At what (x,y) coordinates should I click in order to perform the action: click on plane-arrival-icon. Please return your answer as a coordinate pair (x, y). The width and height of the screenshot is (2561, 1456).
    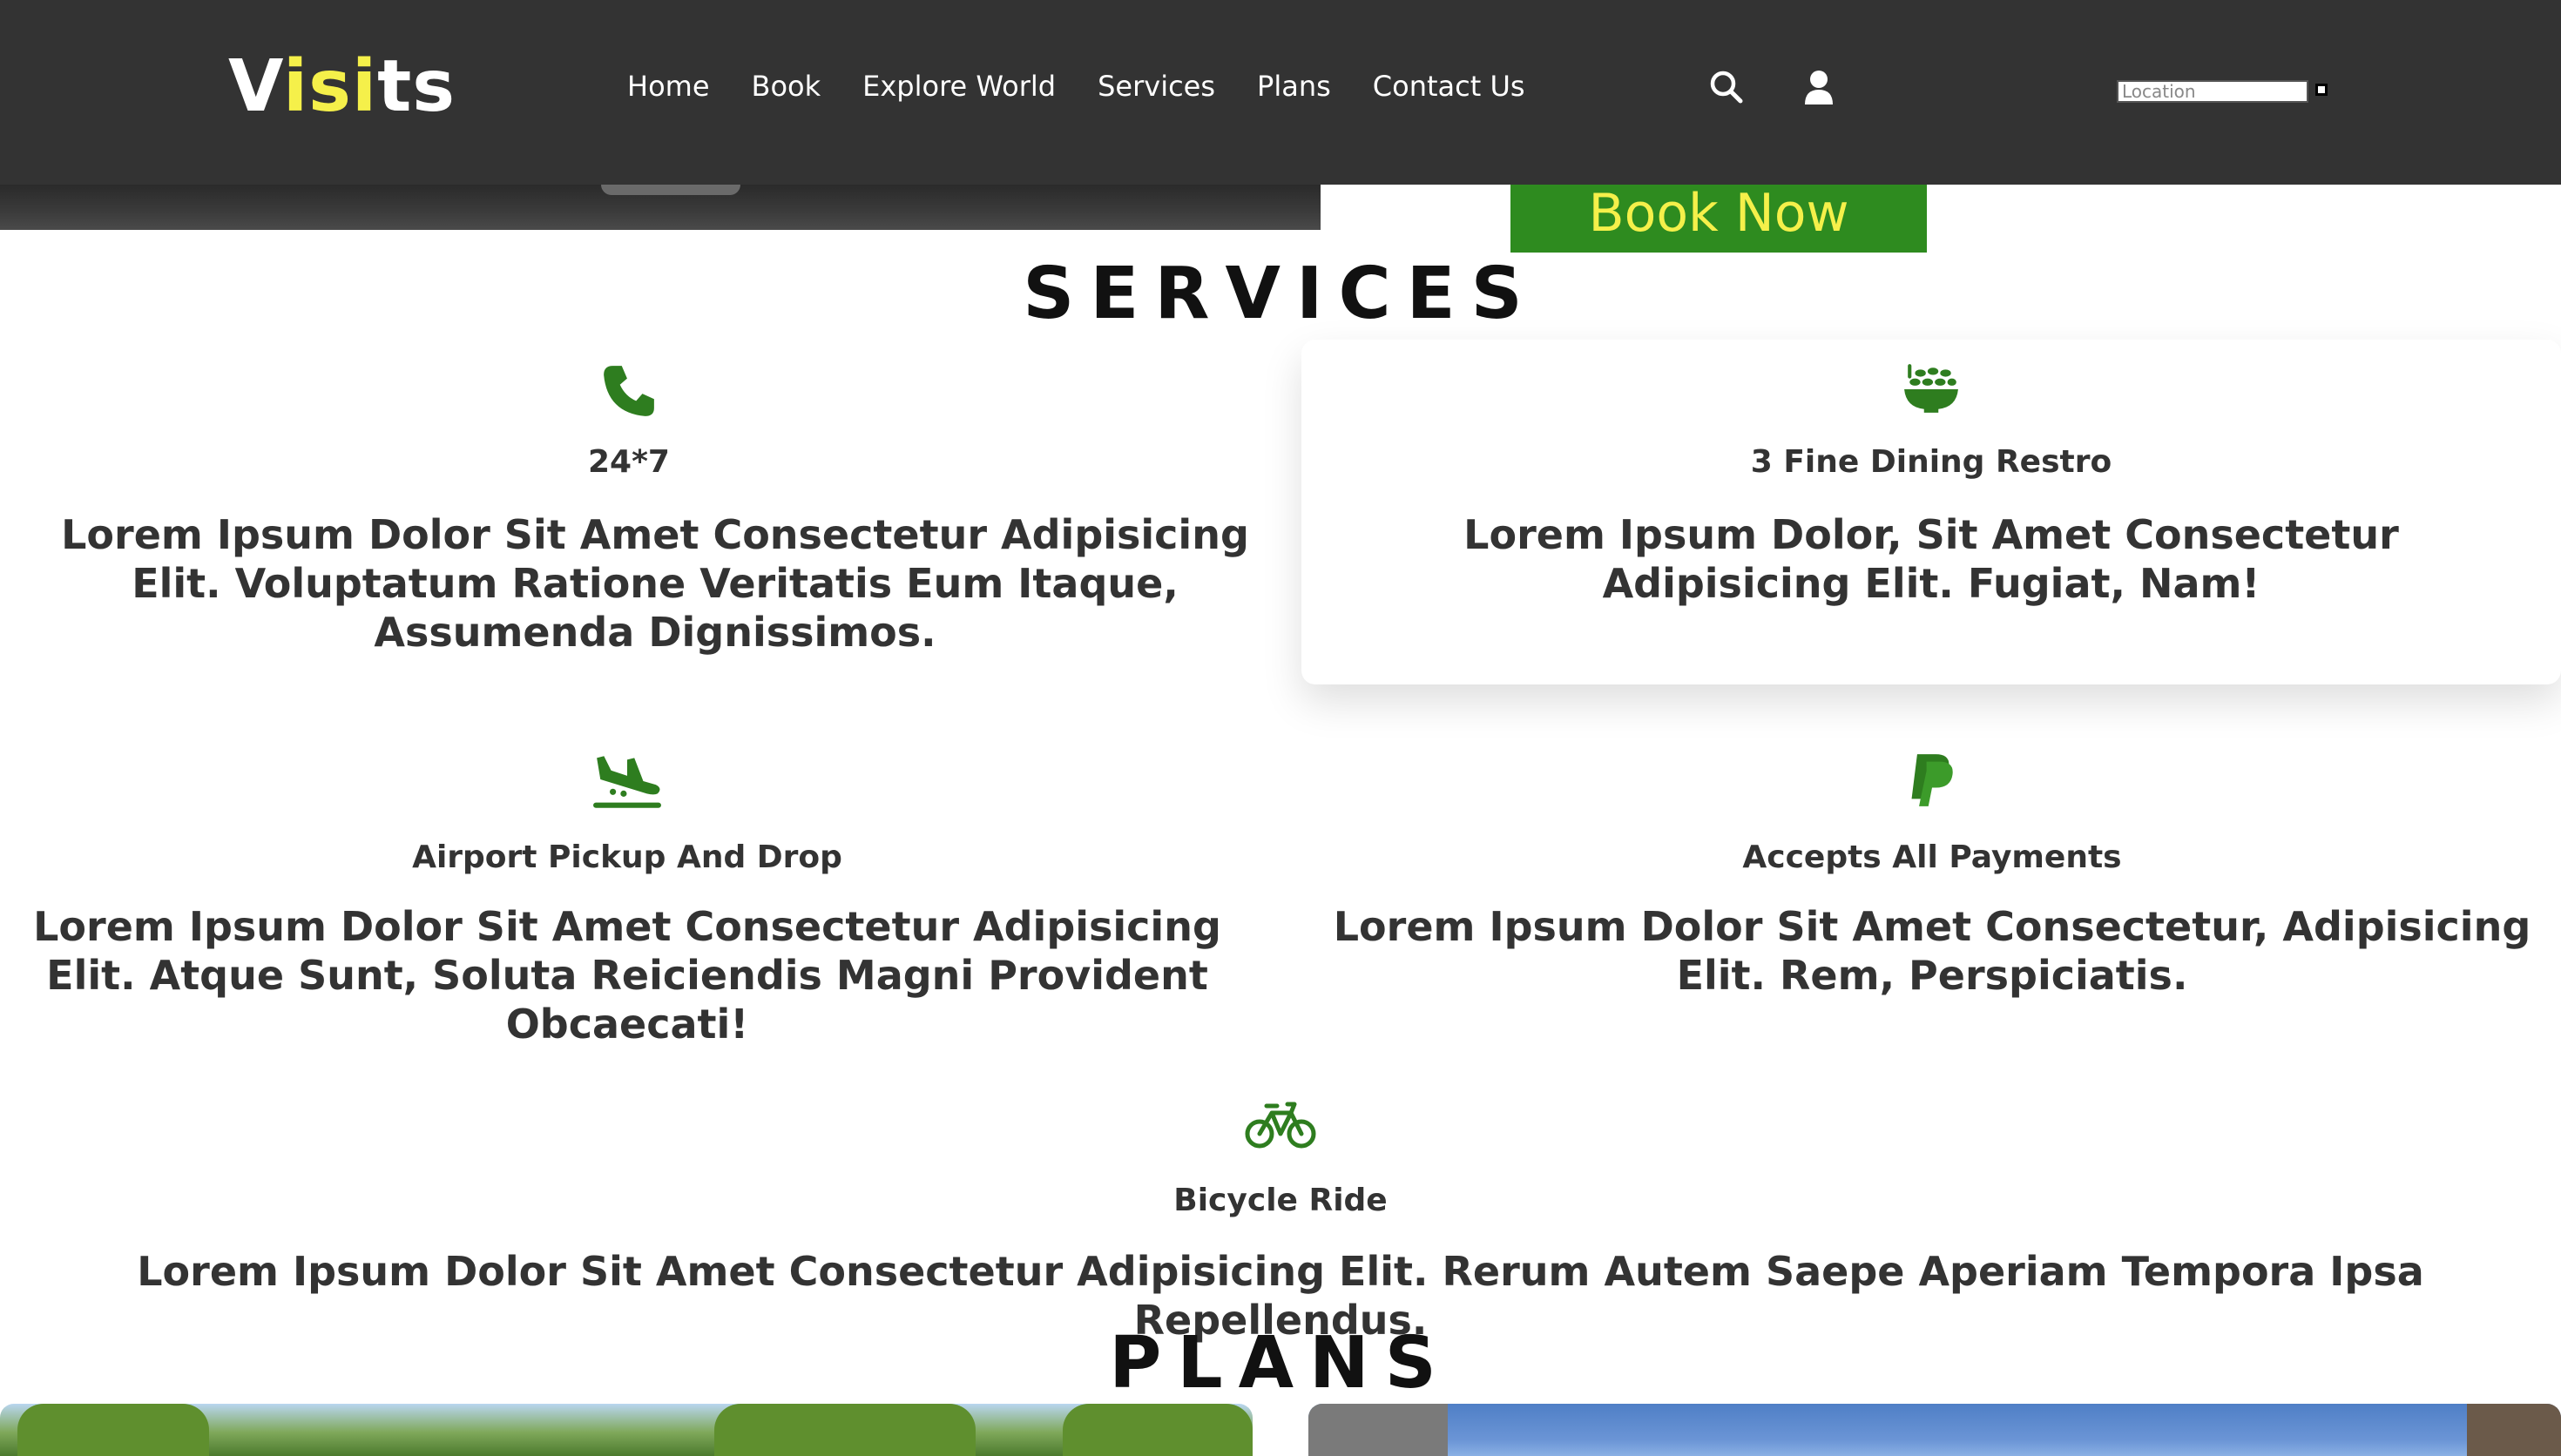
    Looking at the image, I should click on (627, 782).